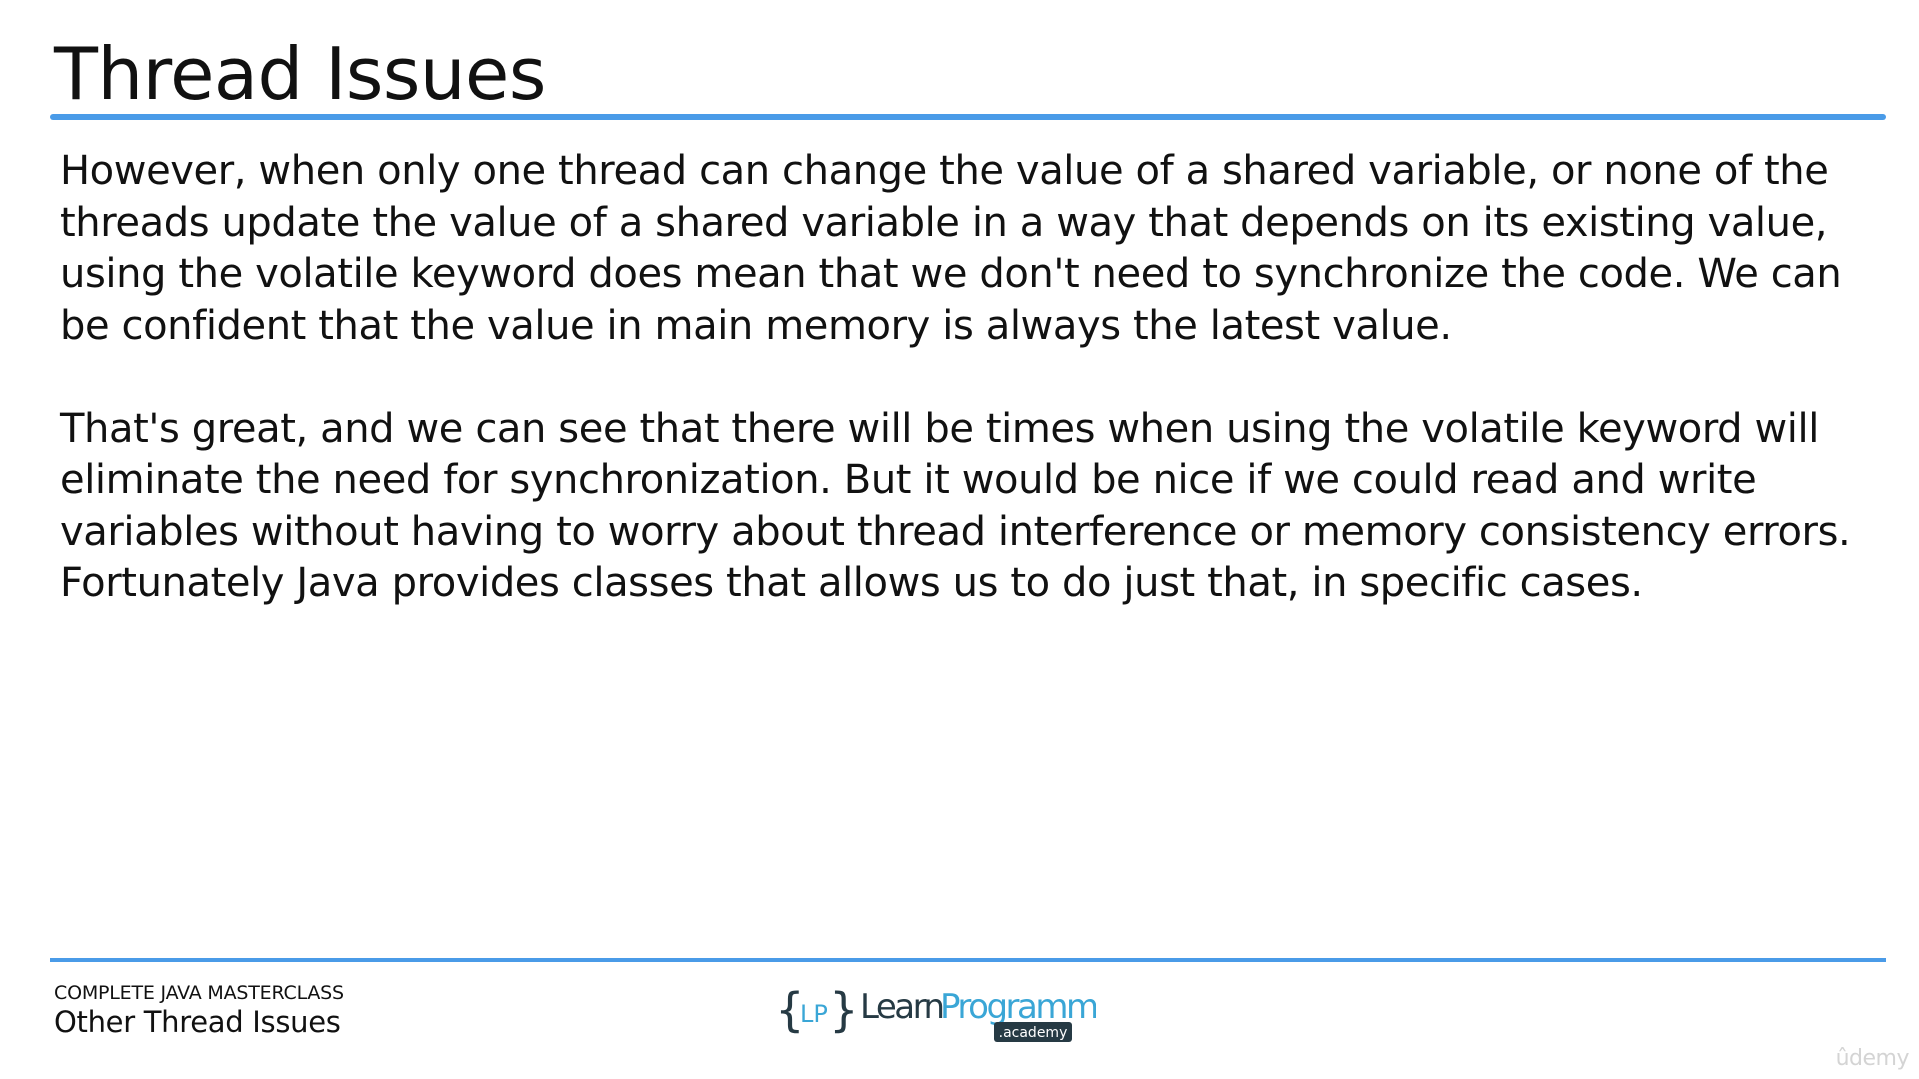 Image resolution: width=1919 pixels, height=1079 pixels. What do you see at coordinates (968, 117) in the screenshot?
I see `title-divider` at bounding box center [968, 117].